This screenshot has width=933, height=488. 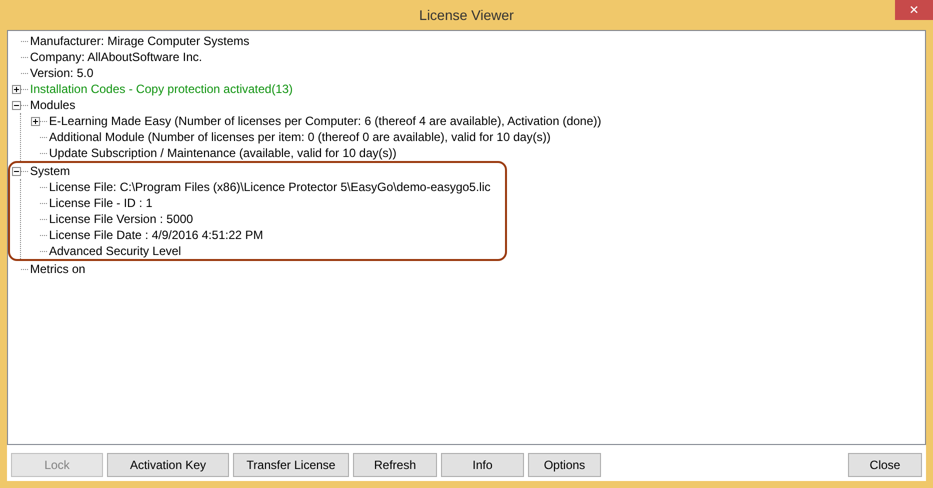 What do you see at coordinates (50, 171) in the screenshot?
I see `tree-item: System` at bounding box center [50, 171].